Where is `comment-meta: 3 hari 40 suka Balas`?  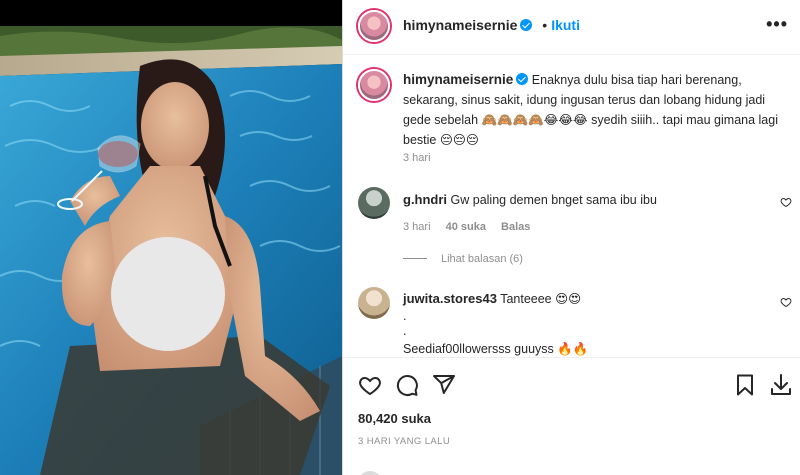
comment-meta: 3 hari 40 suka Balas is located at coordinates (472, 227).